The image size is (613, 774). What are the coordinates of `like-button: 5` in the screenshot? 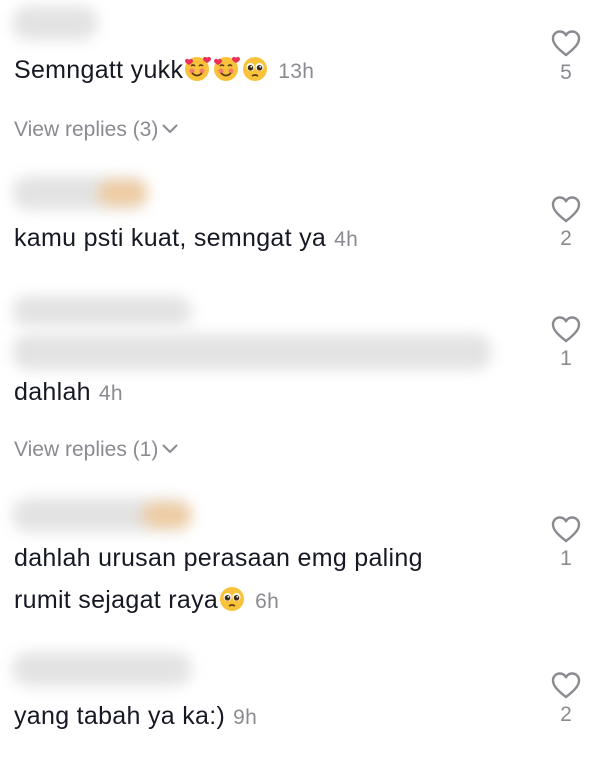 It's located at (566, 56).